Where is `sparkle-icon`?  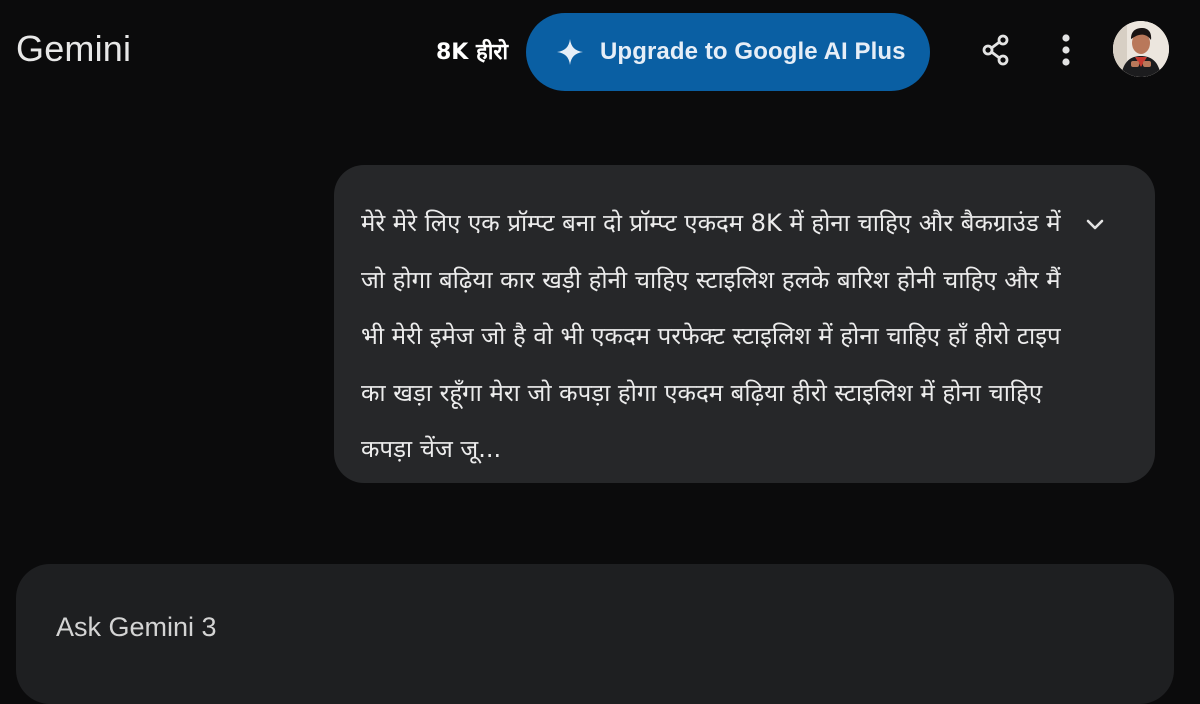 sparkle-icon is located at coordinates (570, 52).